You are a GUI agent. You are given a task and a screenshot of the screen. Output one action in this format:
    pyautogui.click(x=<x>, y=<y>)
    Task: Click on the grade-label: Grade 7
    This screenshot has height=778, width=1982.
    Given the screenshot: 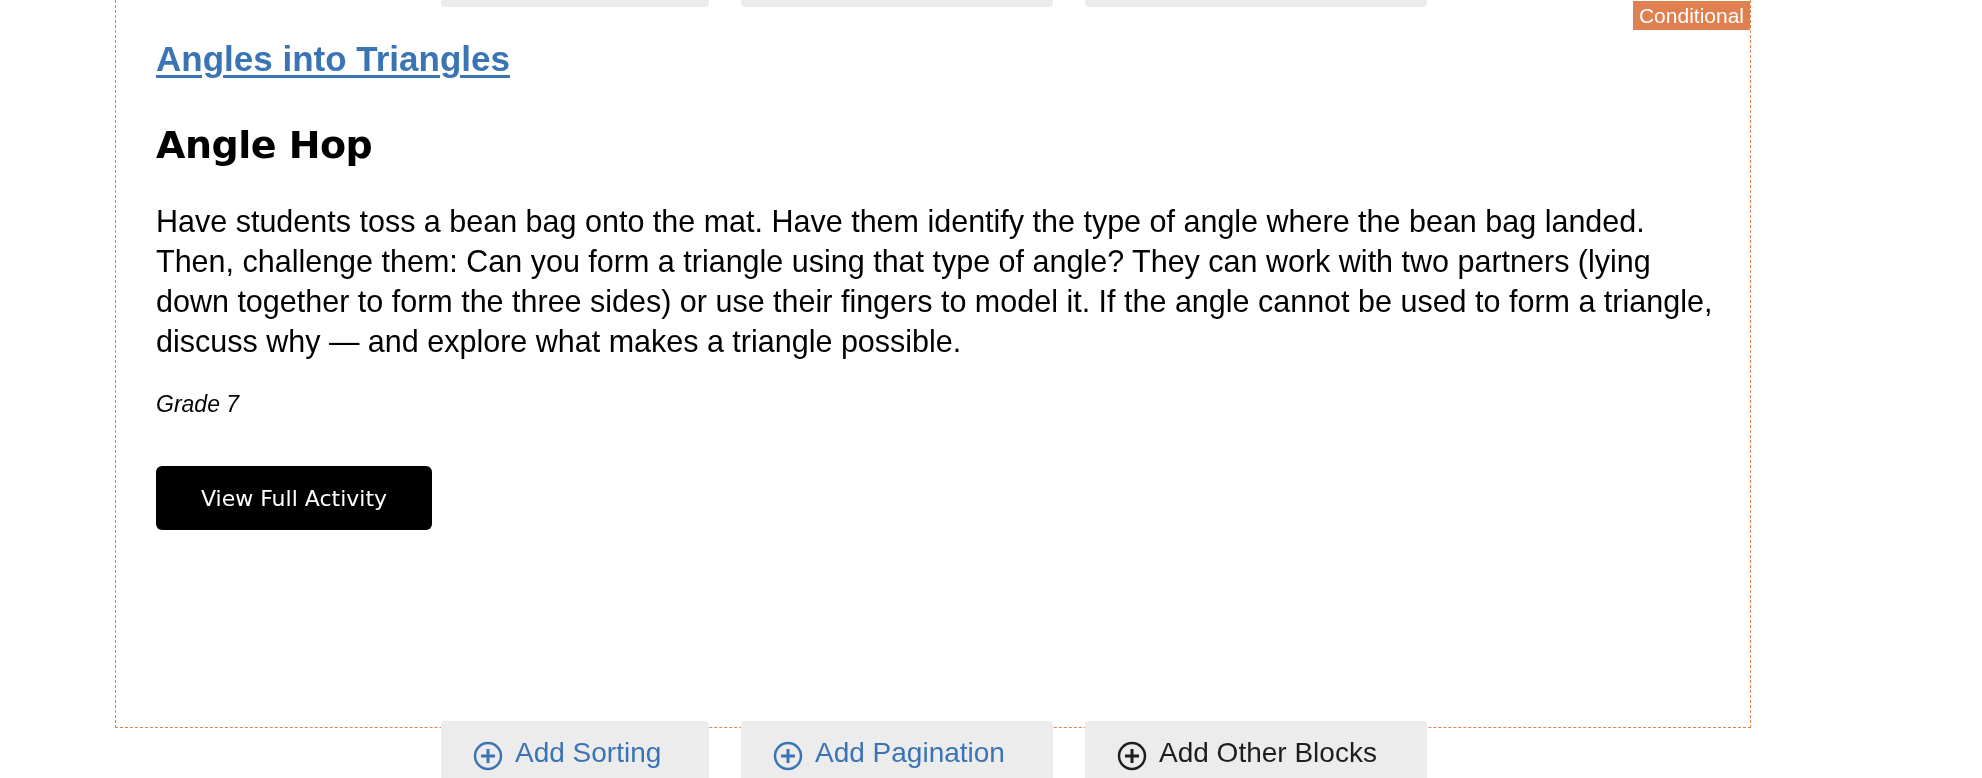 What is the action you would take?
    pyautogui.click(x=198, y=404)
    